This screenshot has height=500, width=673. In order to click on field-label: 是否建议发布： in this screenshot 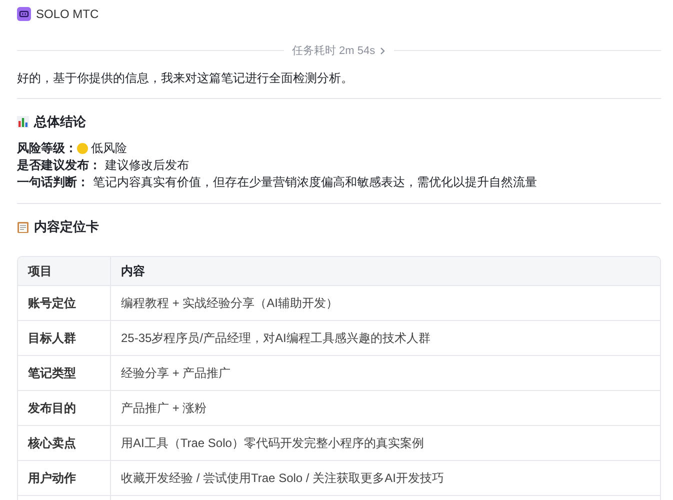, I will do `click(59, 165)`.